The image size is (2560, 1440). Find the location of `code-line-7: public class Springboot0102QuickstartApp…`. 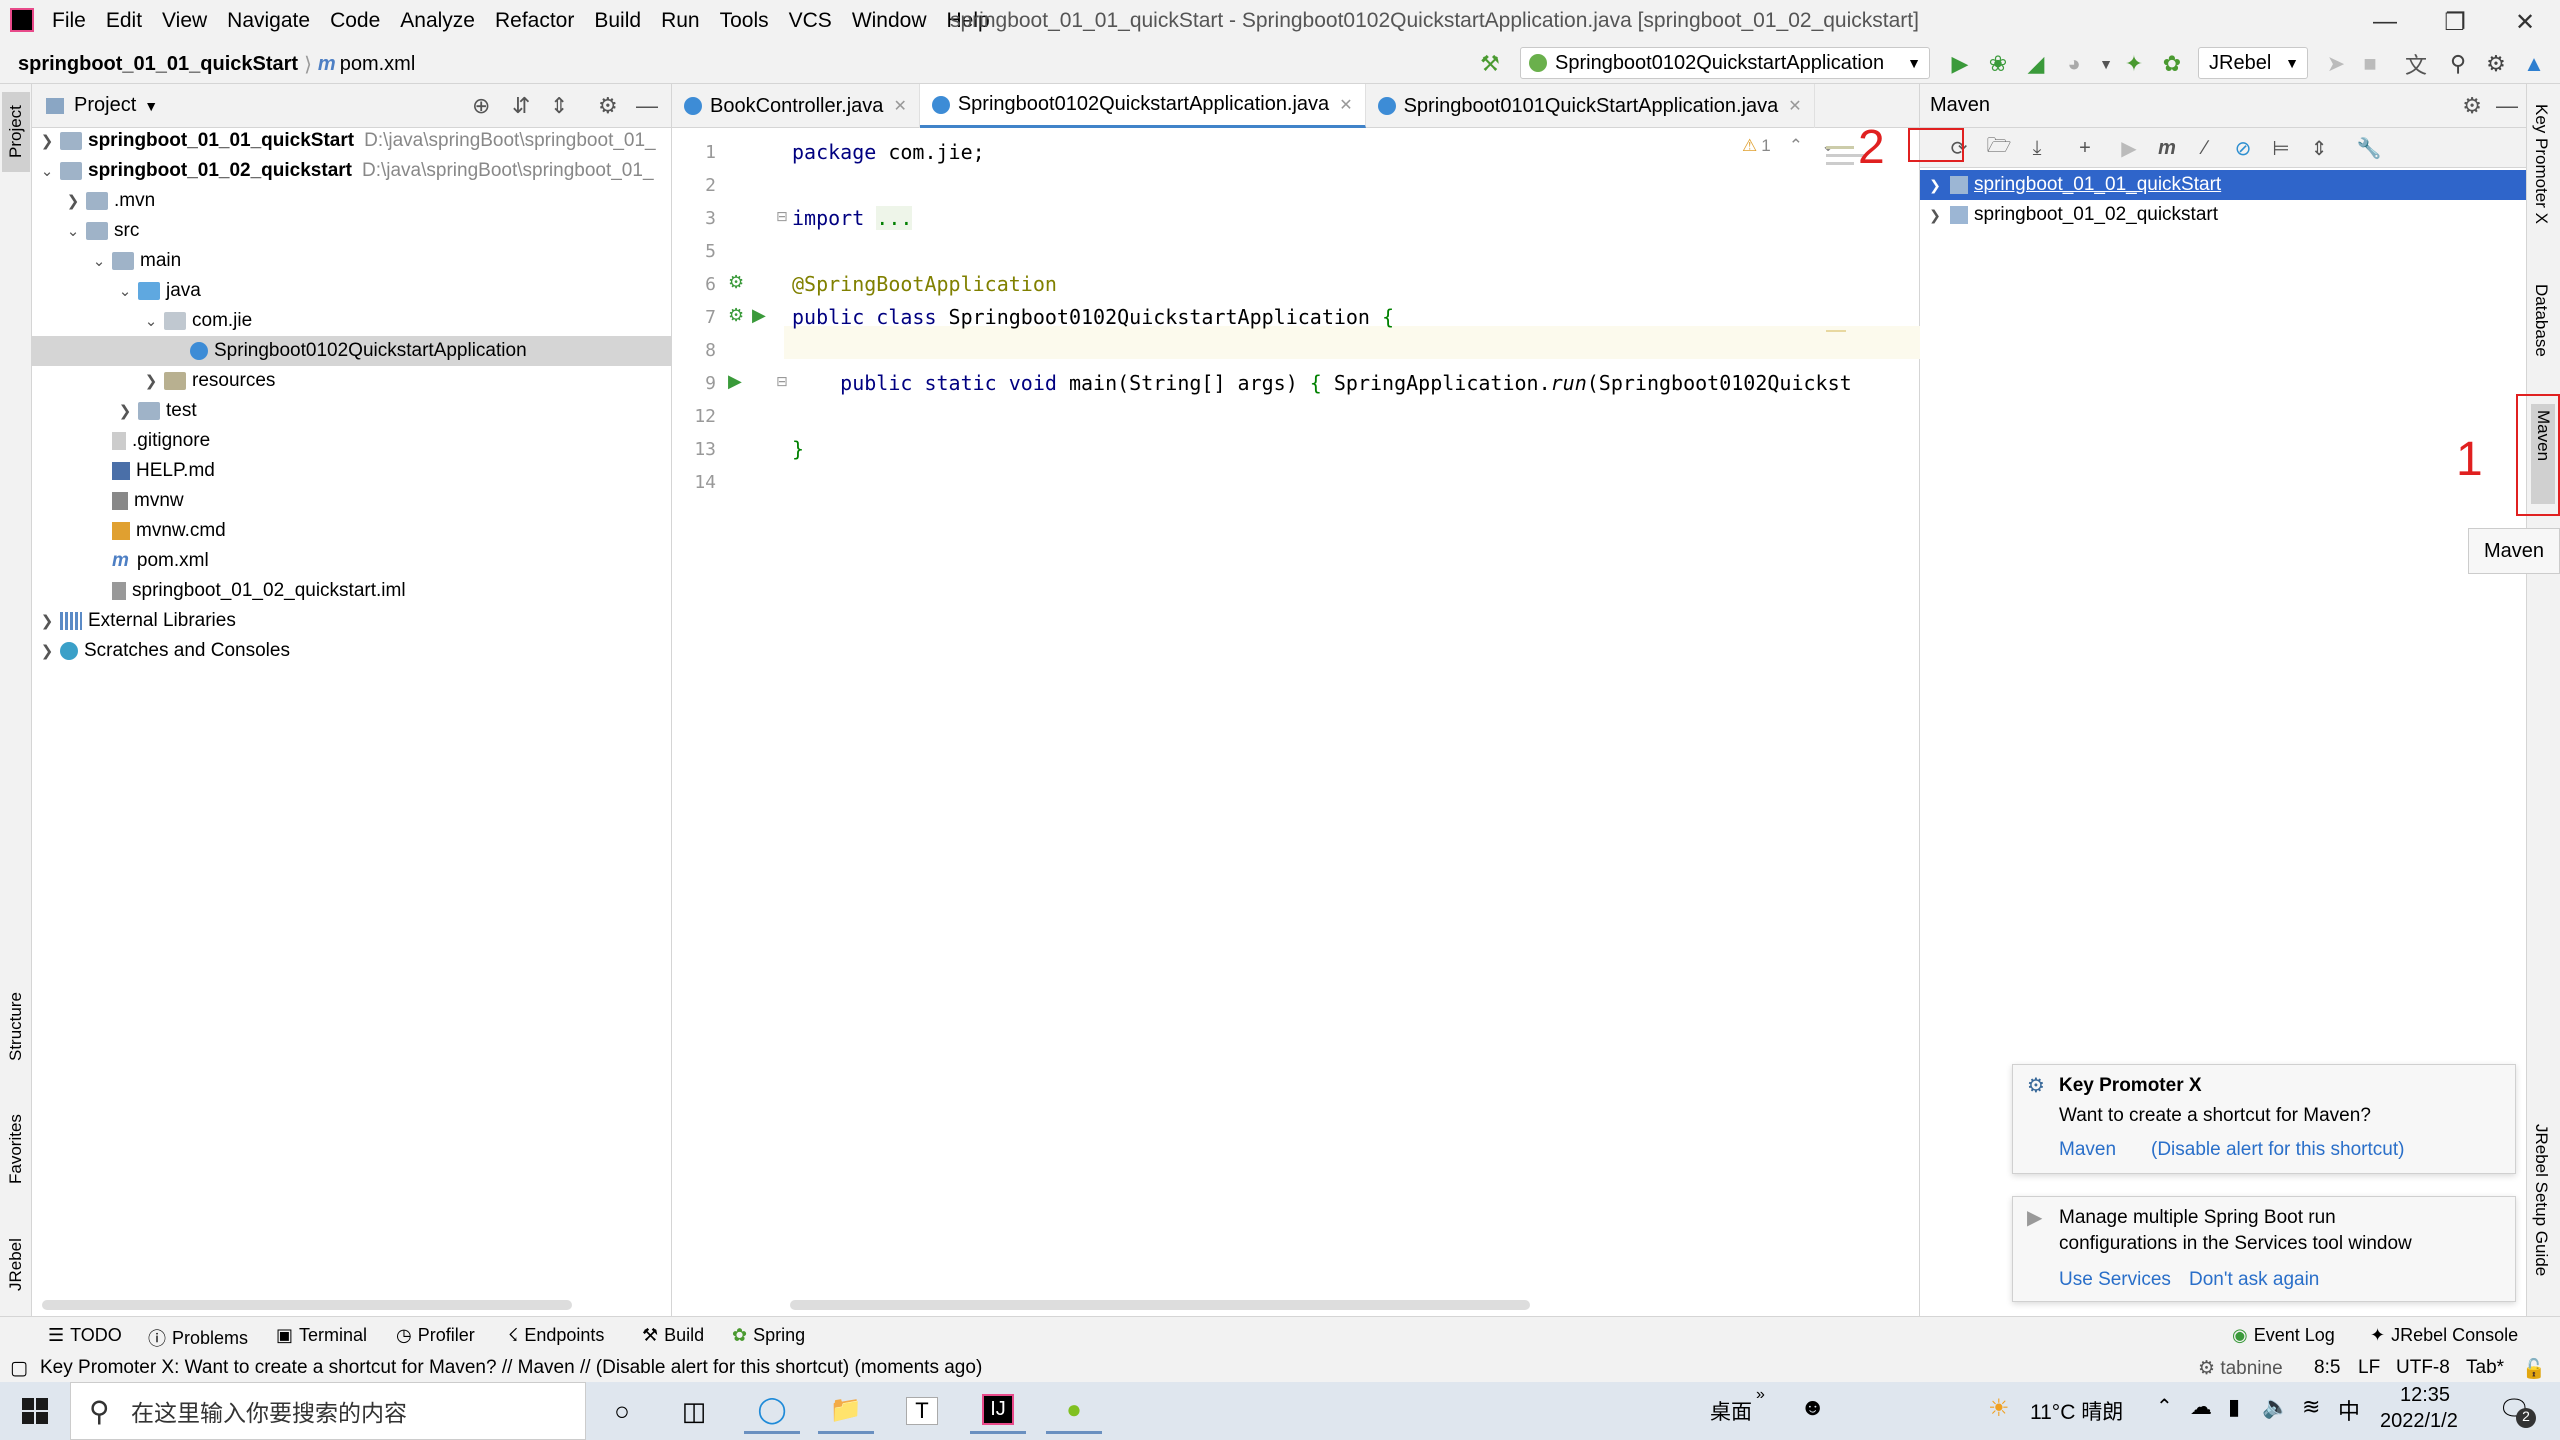

code-line-7: public class Springboot0102QuickstartApp… is located at coordinates (1093, 317).